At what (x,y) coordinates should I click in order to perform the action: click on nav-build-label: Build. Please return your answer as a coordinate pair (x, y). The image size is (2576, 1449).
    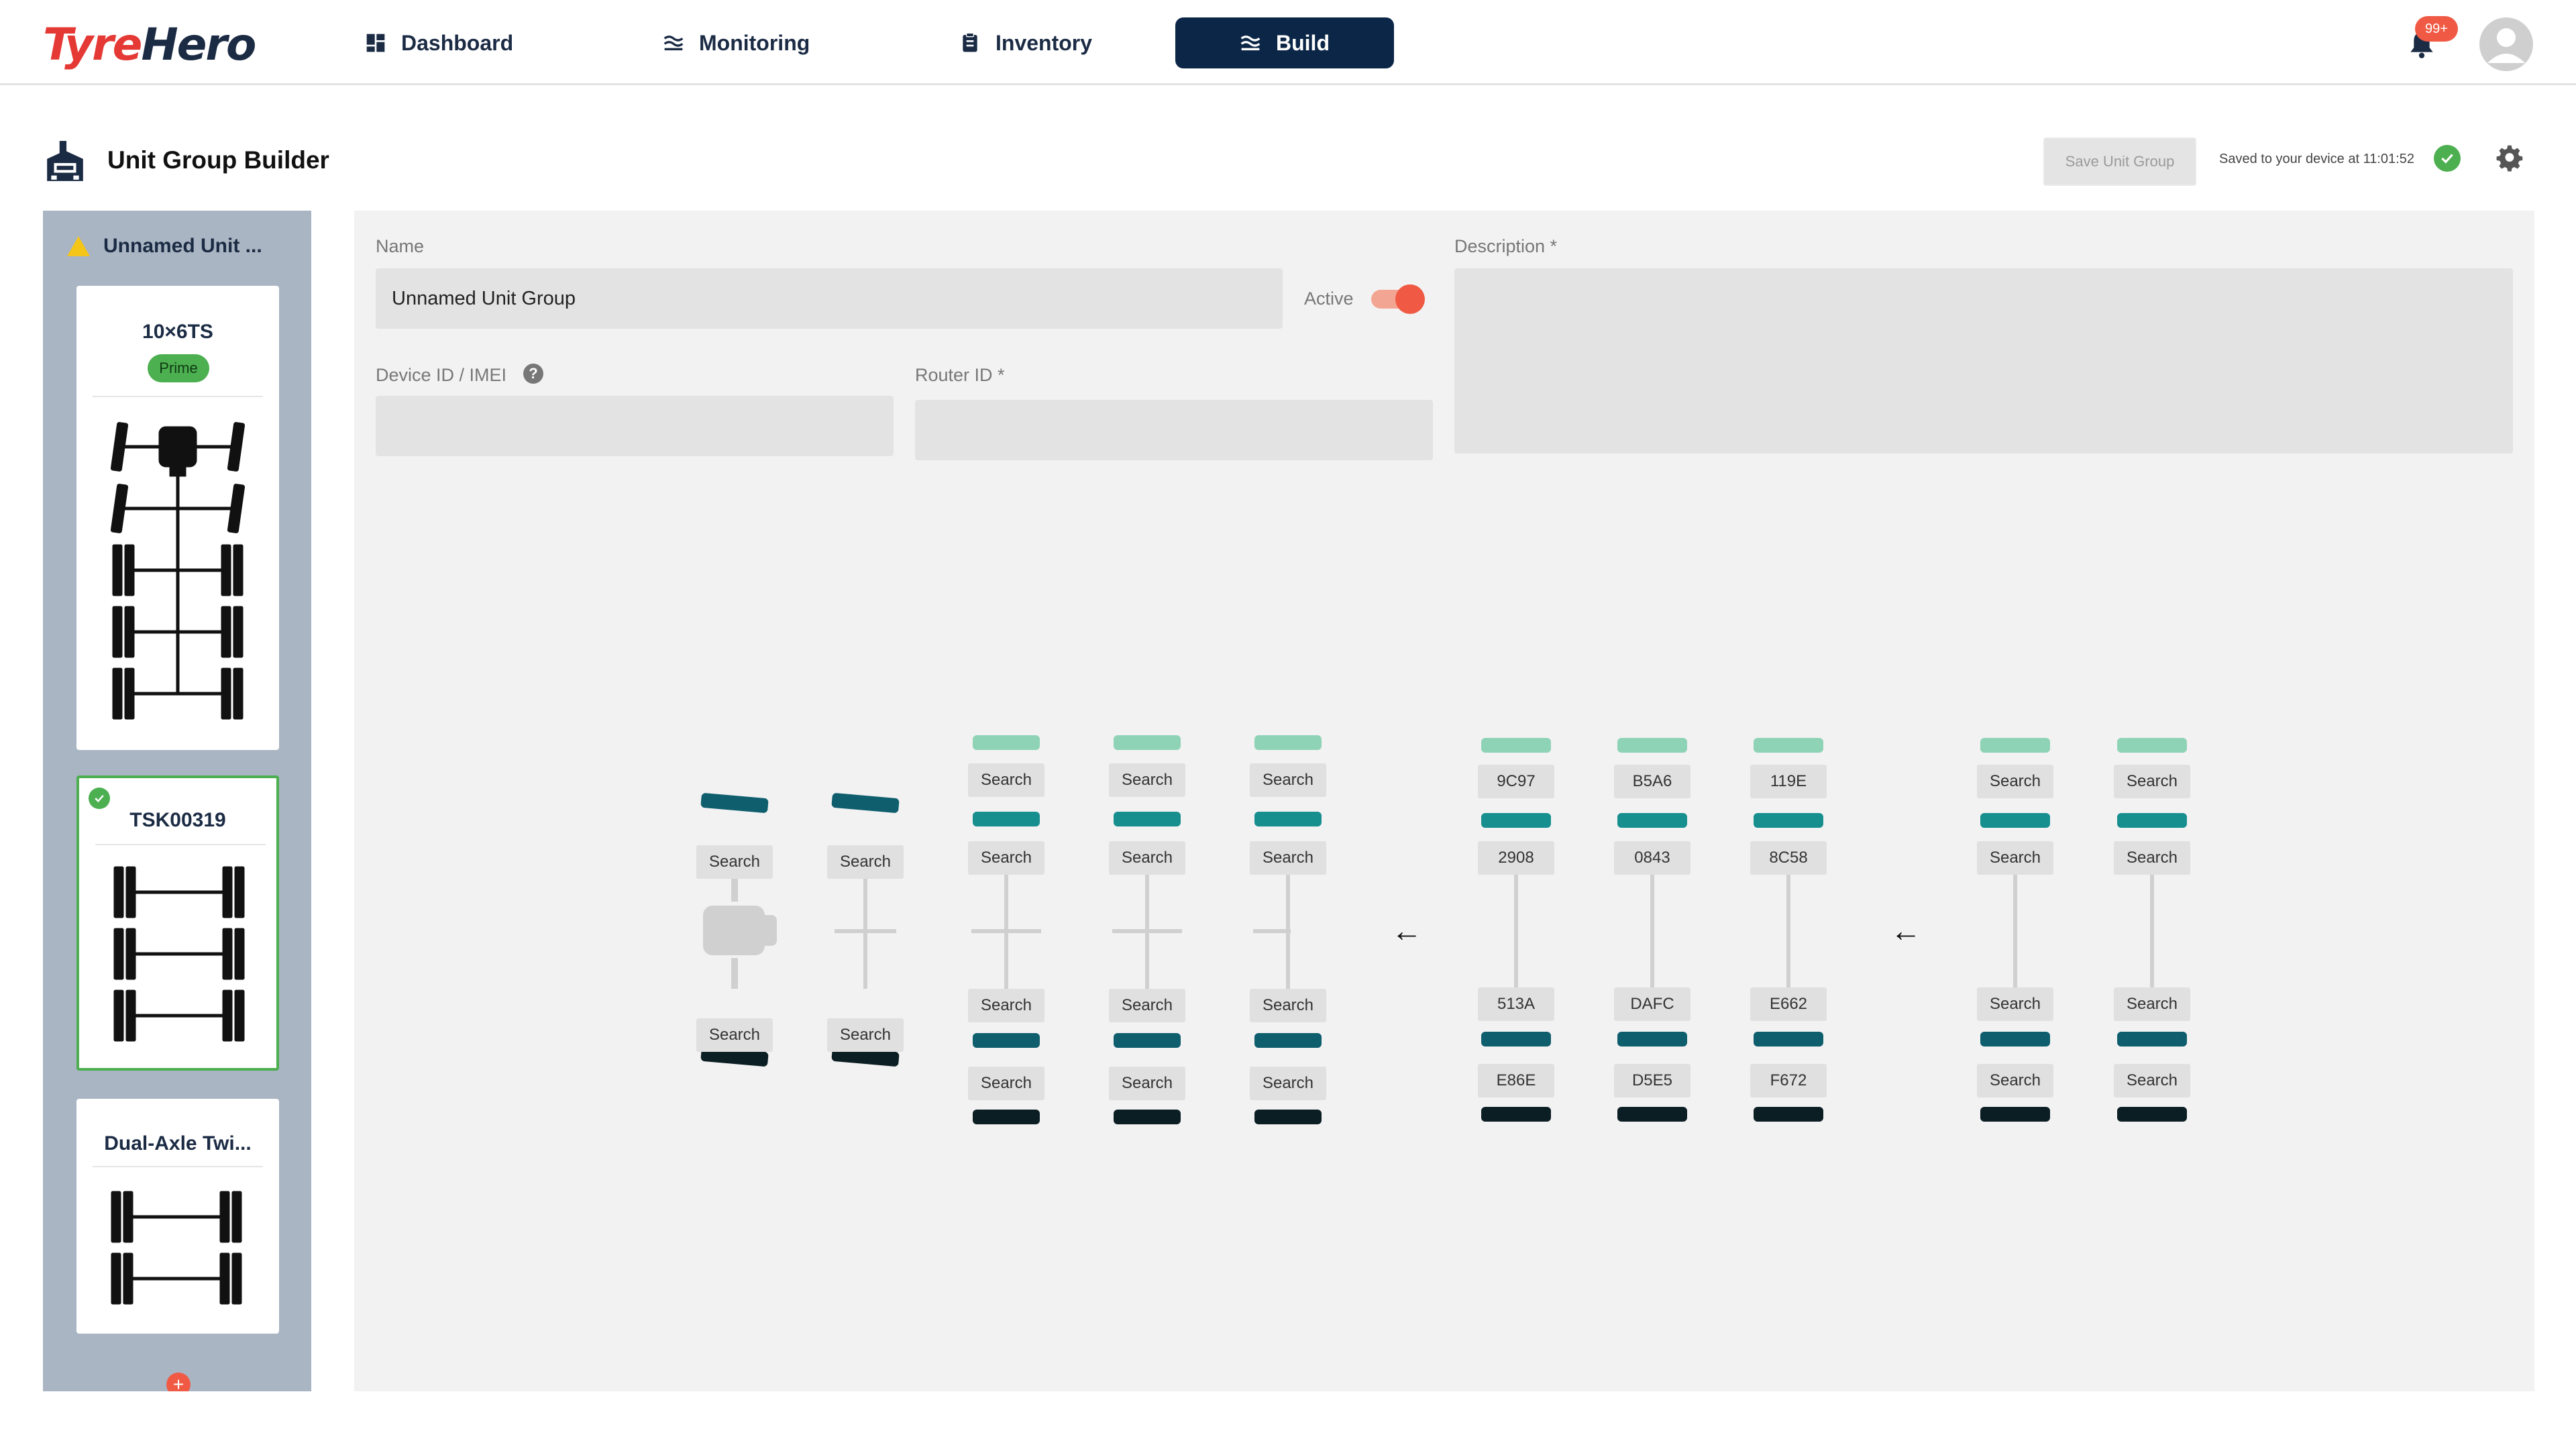
    Looking at the image, I should click on (1303, 42).